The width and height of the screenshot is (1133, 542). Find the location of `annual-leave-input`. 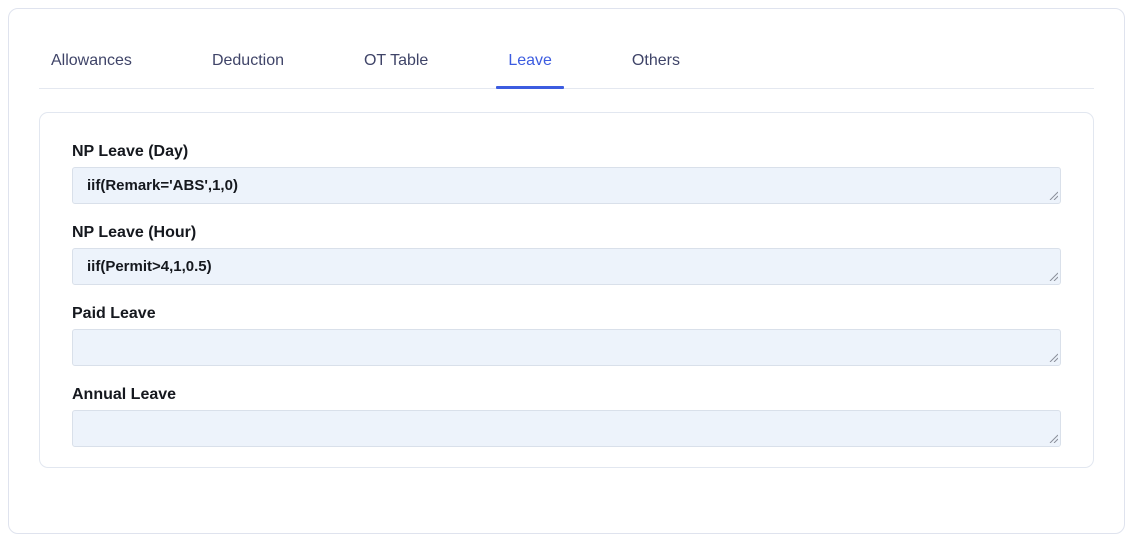

annual-leave-input is located at coordinates (566, 428).